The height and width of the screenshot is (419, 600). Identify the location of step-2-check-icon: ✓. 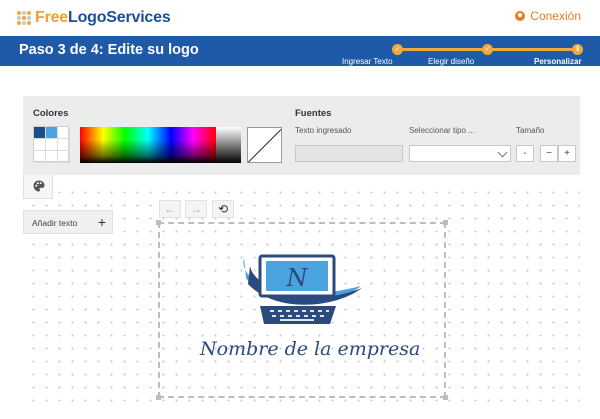
(487, 49).